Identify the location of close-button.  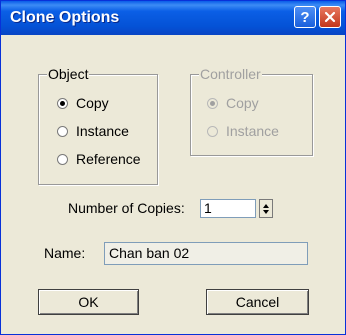
(330, 17).